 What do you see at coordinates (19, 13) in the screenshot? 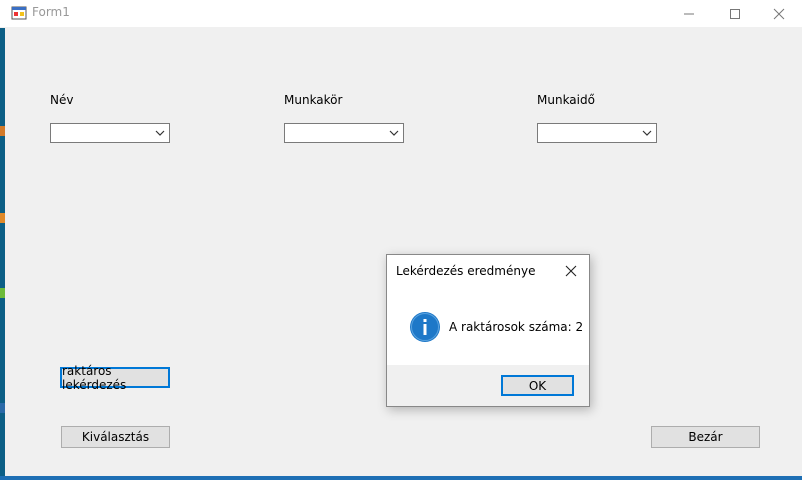
I see `form-app-icon` at bounding box center [19, 13].